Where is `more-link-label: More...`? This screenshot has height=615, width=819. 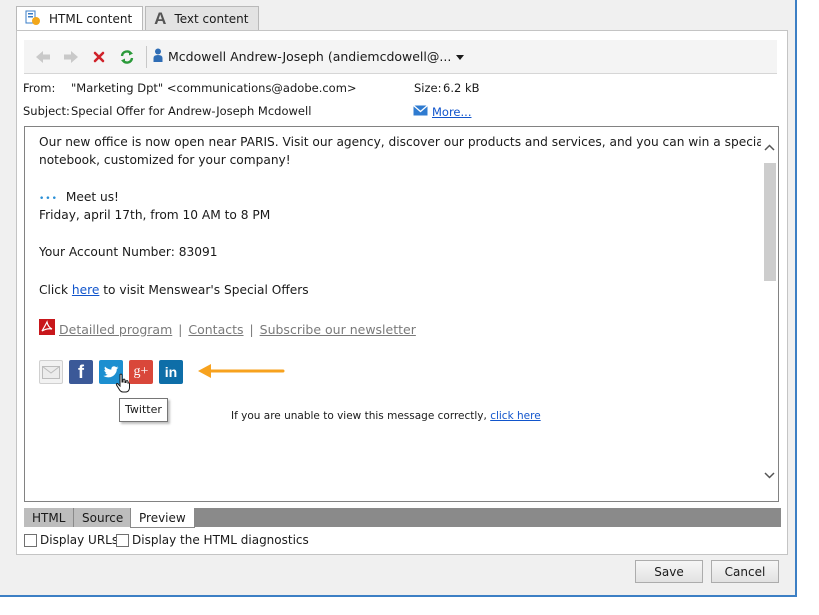 more-link-label: More... is located at coordinates (452, 112).